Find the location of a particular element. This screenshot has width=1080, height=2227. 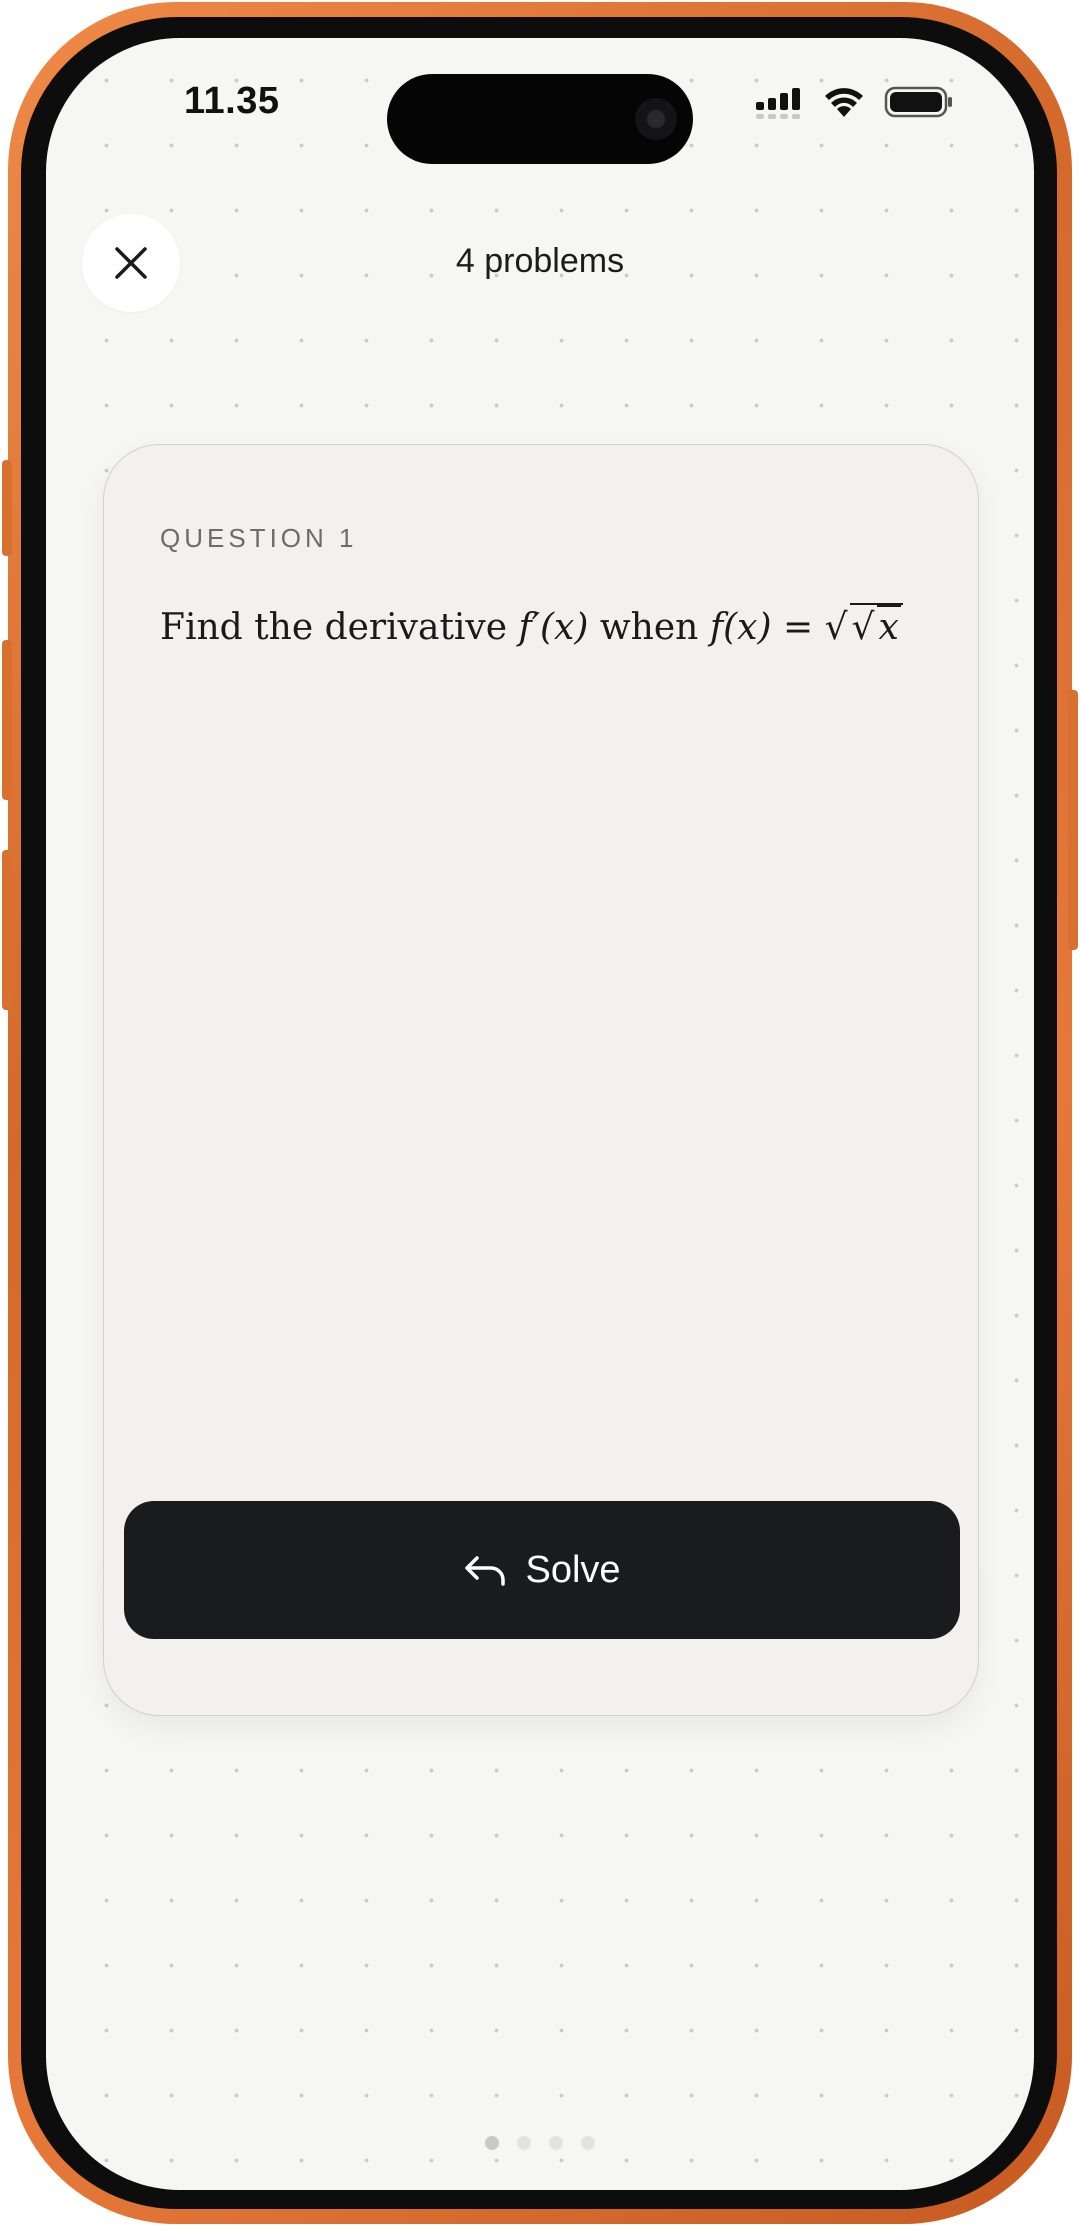

outer-sqrt: √ √ x is located at coordinates (864, 625).